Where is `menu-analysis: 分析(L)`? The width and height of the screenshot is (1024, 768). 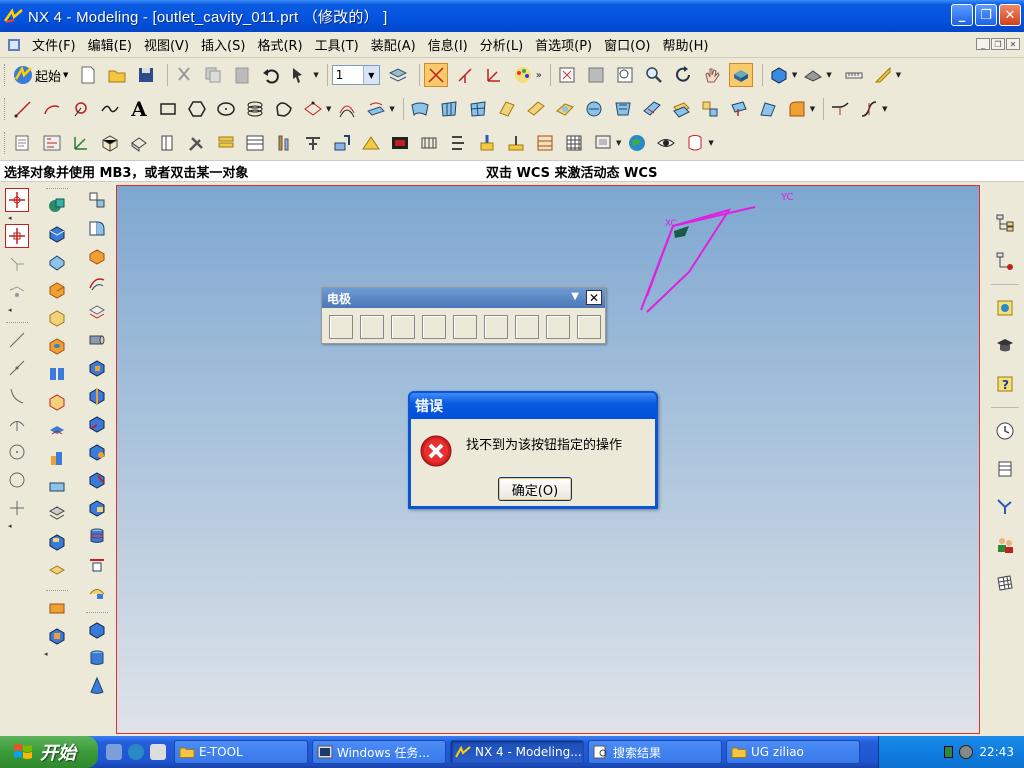
menu-analysis: 分析(L) is located at coordinates (501, 44).